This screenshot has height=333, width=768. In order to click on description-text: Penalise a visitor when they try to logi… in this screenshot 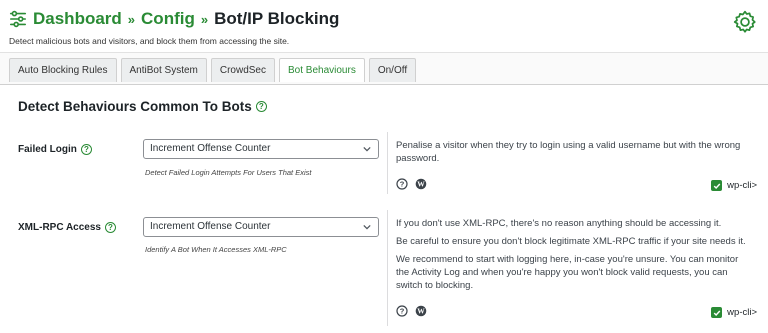, I will do `click(568, 152)`.